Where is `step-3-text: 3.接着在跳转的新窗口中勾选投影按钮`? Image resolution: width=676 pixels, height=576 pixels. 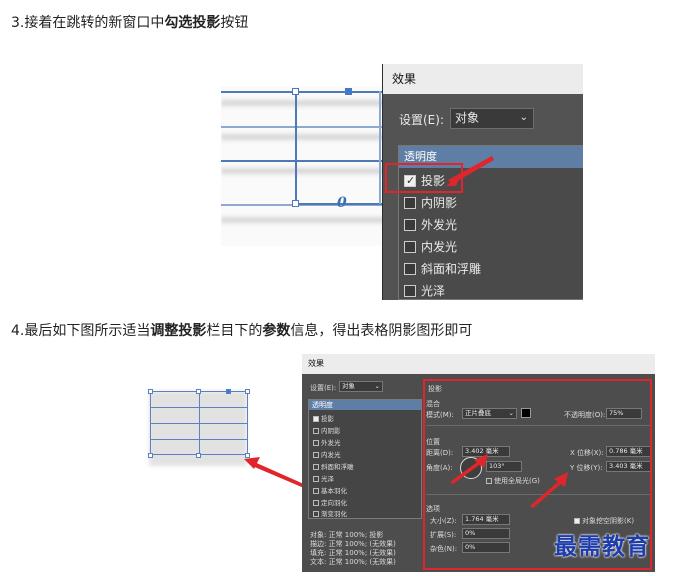
step-3-text: 3.接着在跳转的新窗口中勾选投影按钮 is located at coordinates (129, 22).